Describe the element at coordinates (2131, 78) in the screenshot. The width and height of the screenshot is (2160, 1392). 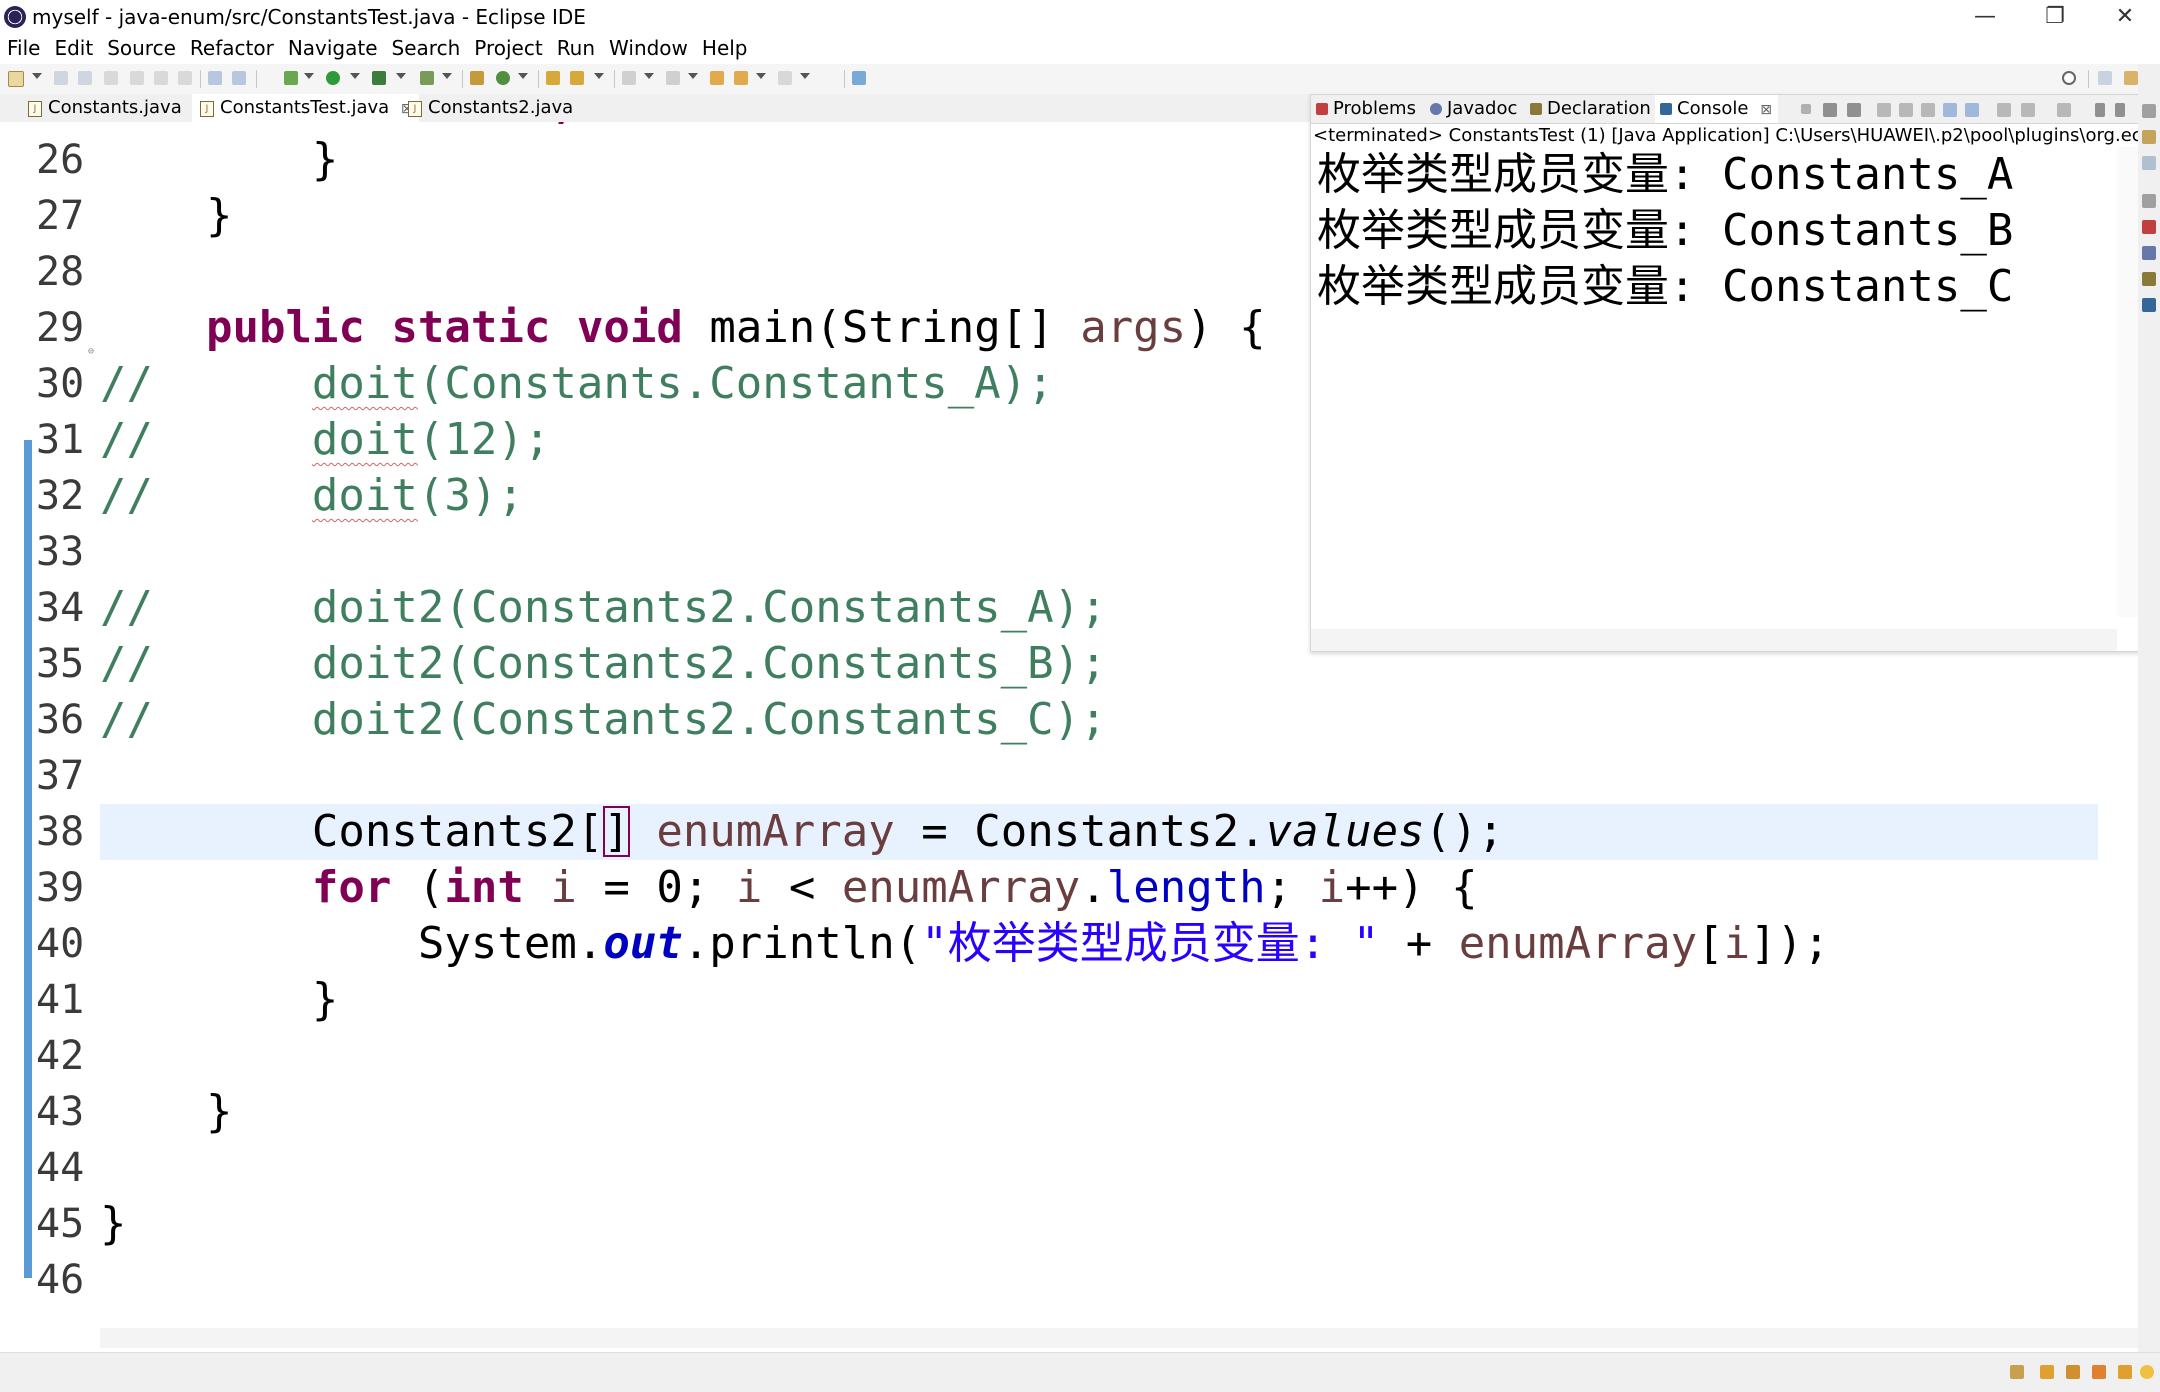
I see `java-perspective-icon` at that location.